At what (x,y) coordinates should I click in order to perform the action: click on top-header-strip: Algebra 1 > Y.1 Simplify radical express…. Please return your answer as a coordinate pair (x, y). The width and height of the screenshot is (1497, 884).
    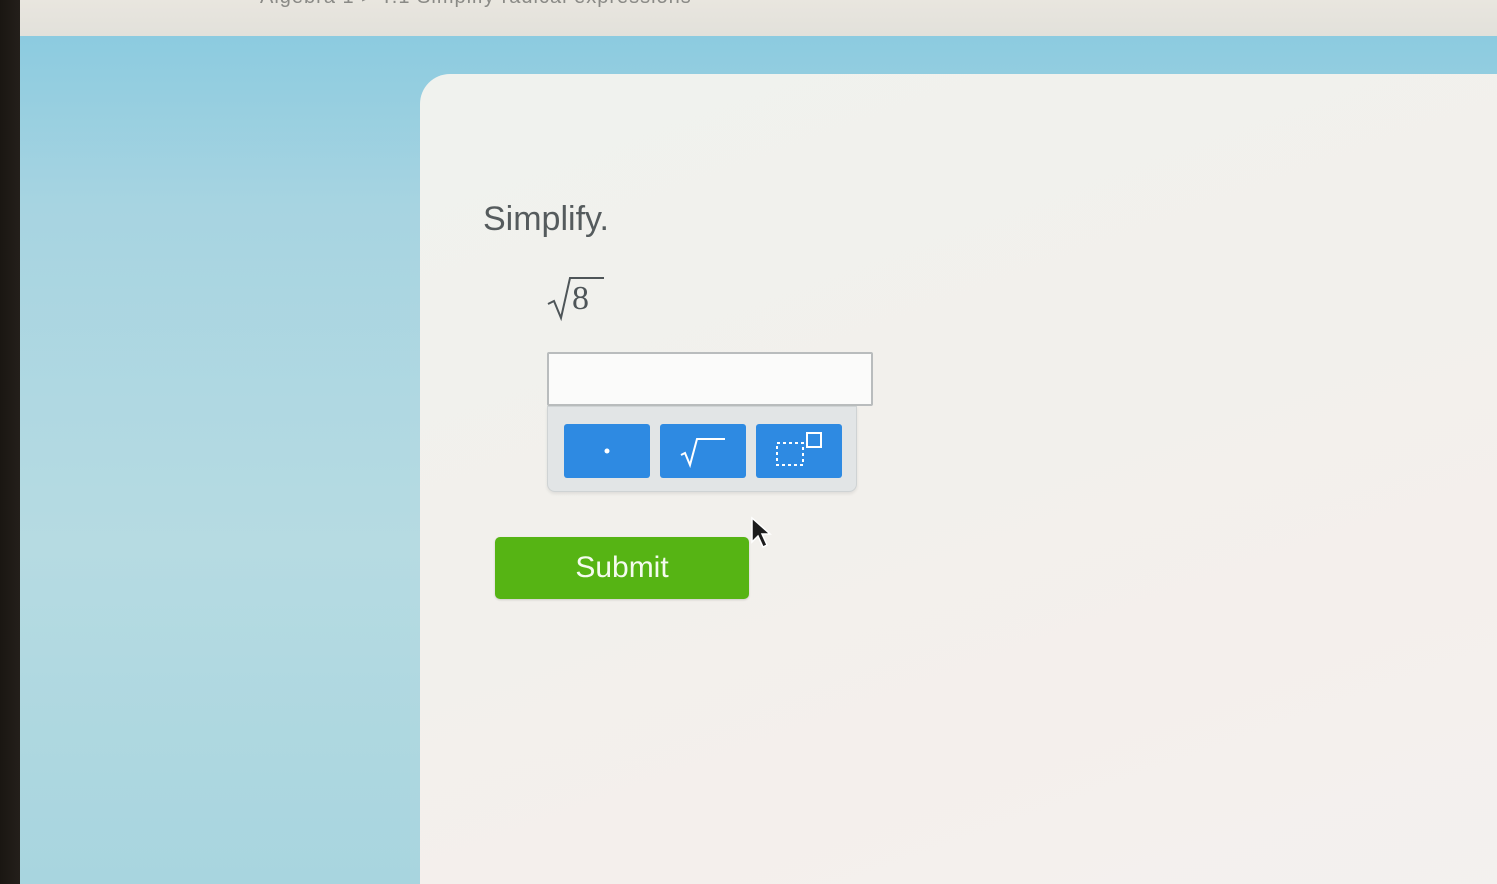
    Looking at the image, I should click on (758, 20).